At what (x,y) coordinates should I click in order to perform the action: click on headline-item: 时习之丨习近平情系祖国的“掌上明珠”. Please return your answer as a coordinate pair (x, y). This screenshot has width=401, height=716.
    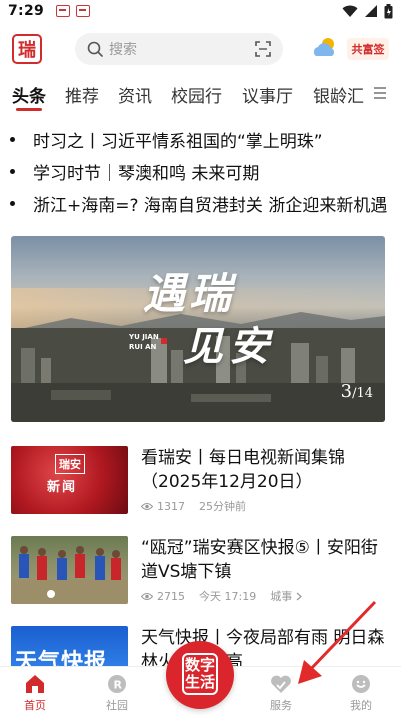
    Looking at the image, I should click on (200, 139).